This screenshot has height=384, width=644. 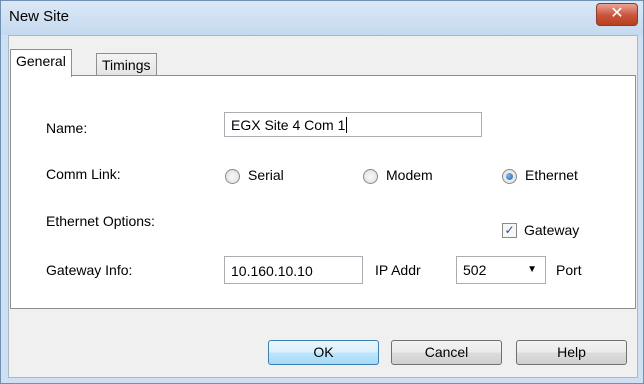 I want to click on gateway-info-label: Gateway Info:, so click(x=89, y=270).